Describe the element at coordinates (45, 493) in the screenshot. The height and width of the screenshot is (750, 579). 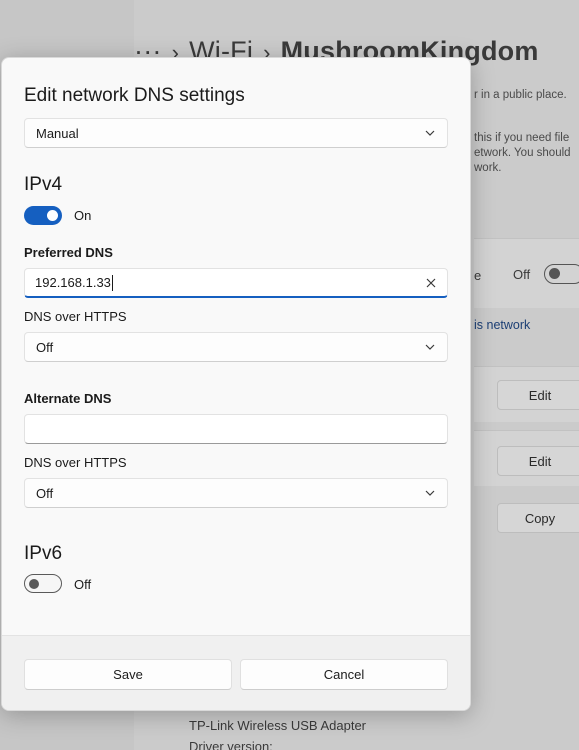
I see `alternate-doh-value: Off` at that location.